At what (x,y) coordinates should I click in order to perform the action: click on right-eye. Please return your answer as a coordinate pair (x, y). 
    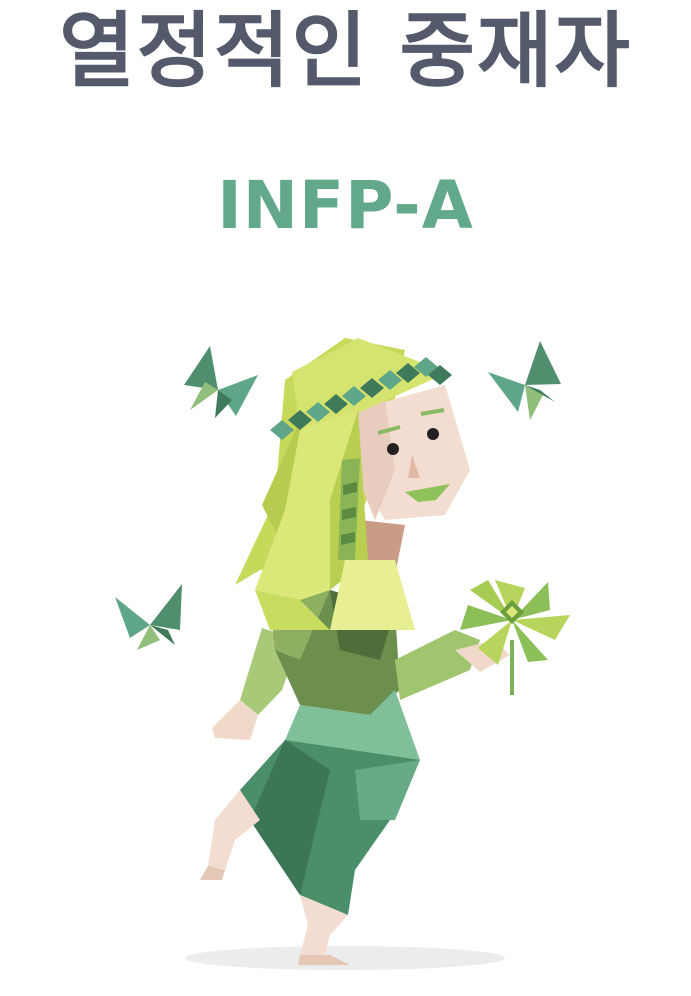
    Looking at the image, I should click on (433, 434).